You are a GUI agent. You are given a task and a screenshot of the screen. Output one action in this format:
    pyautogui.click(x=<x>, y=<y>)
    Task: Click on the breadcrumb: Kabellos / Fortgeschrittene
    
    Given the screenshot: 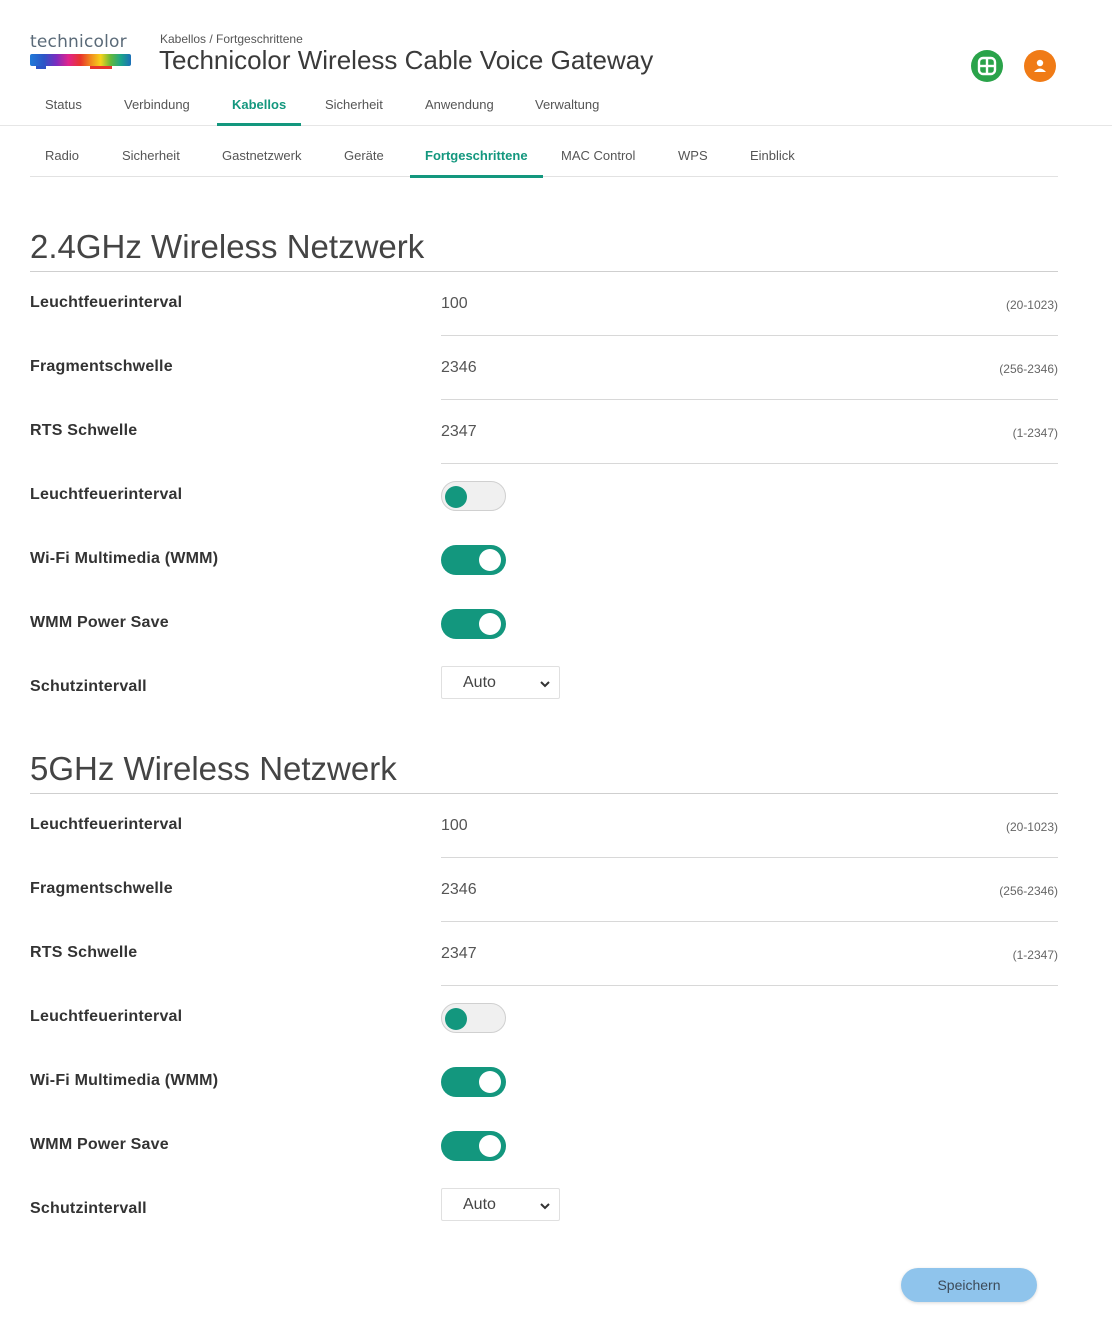 What is the action you would take?
    pyautogui.click(x=231, y=39)
    